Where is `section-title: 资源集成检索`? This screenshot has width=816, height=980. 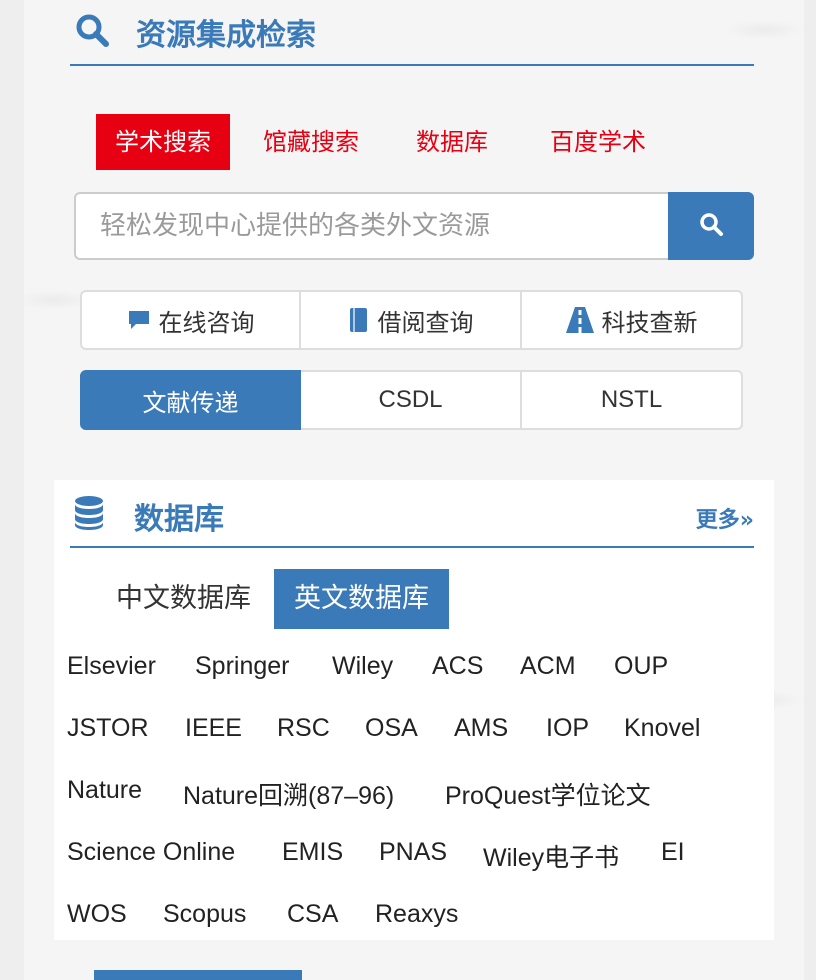
section-title: 资源集成检索 is located at coordinates (226, 35).